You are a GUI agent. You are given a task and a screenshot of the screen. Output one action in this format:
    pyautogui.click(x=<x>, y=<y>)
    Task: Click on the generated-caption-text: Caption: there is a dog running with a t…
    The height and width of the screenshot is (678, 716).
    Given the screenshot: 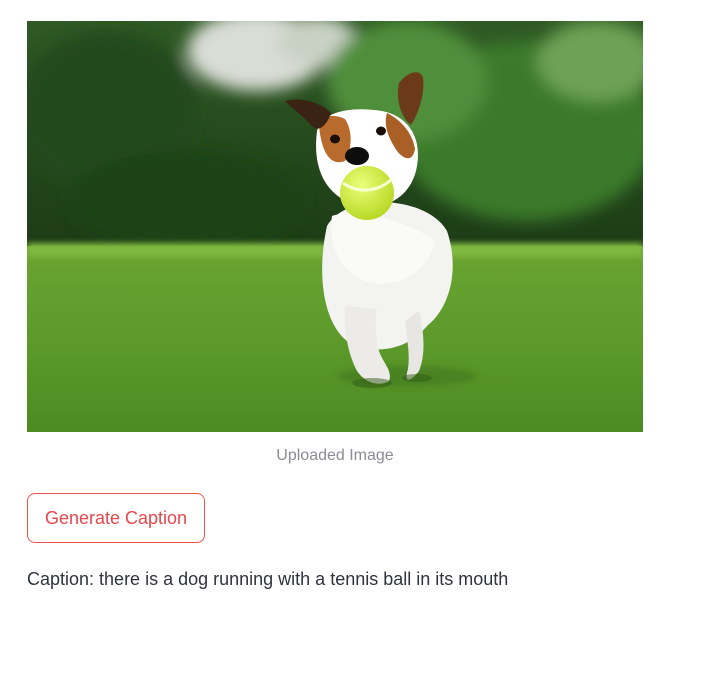 What is the action you would take?
    pyautogui.click(x=268, y=579)
    